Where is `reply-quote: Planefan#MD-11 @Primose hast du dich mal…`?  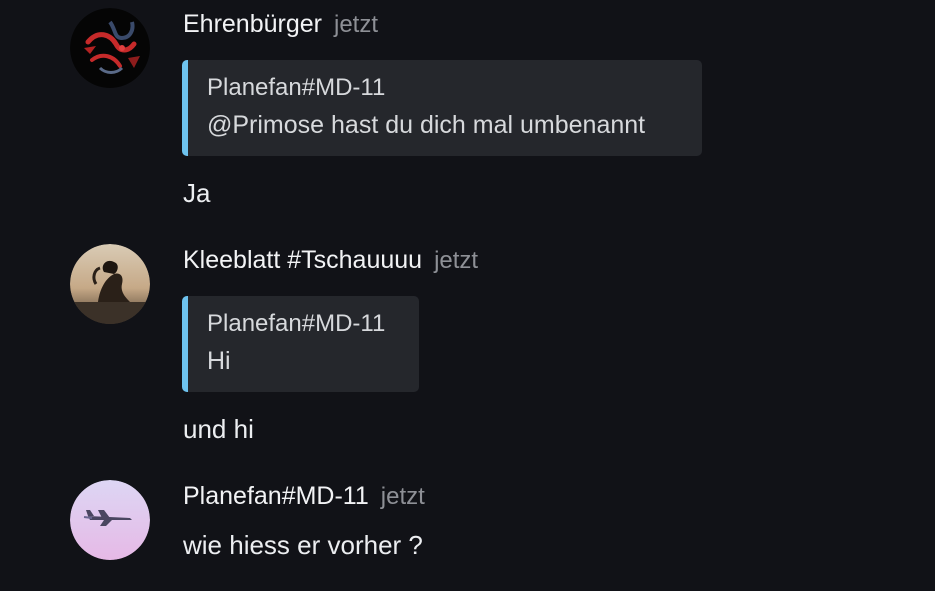
reply-quote: Planefan#MD-11 @Primose hast du dich mal… is located at coordinates (442, 108).